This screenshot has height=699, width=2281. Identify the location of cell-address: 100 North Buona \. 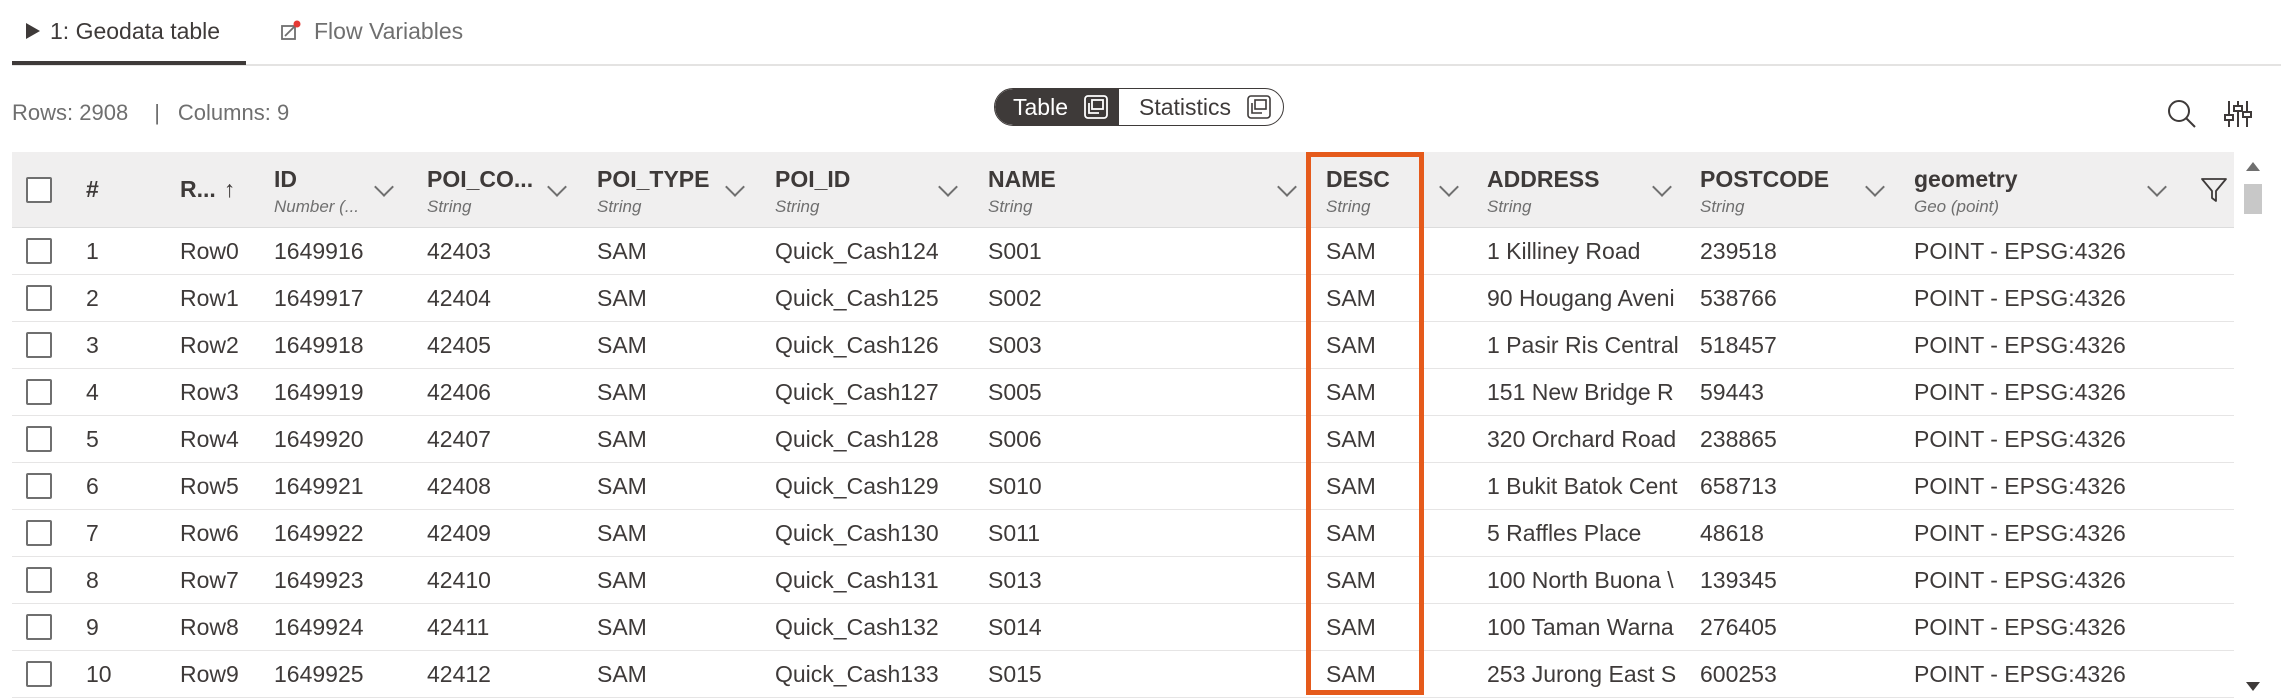
(1580, 580).